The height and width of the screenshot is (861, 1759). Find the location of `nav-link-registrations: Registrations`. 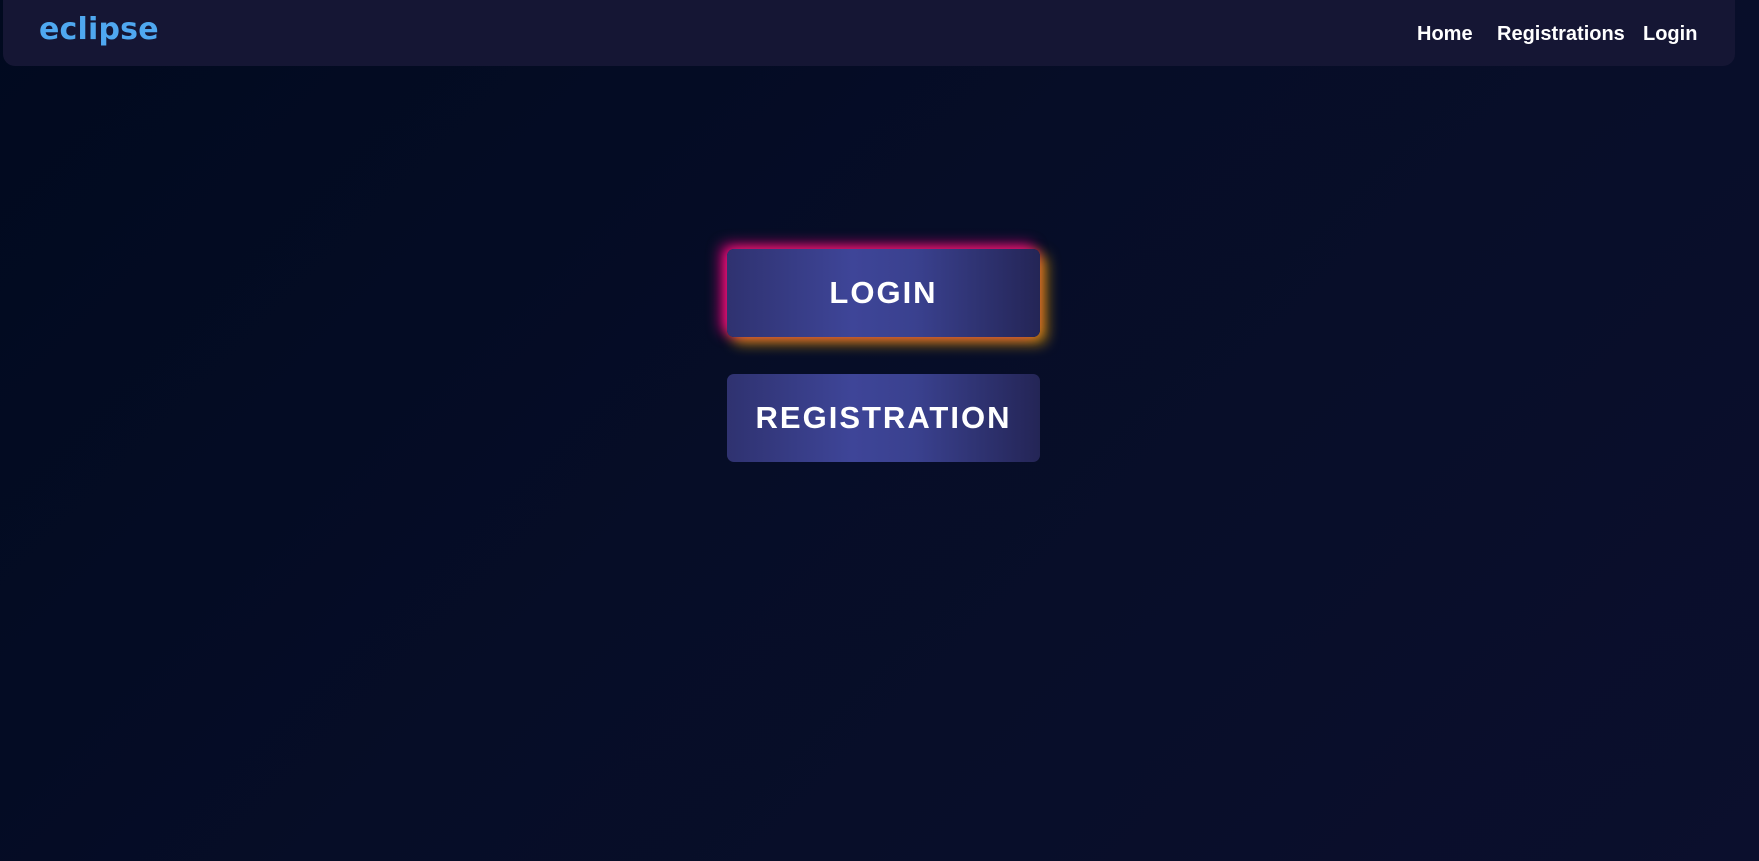

nav-link-registrations: Registrations is located at coordinates (1561, 34).